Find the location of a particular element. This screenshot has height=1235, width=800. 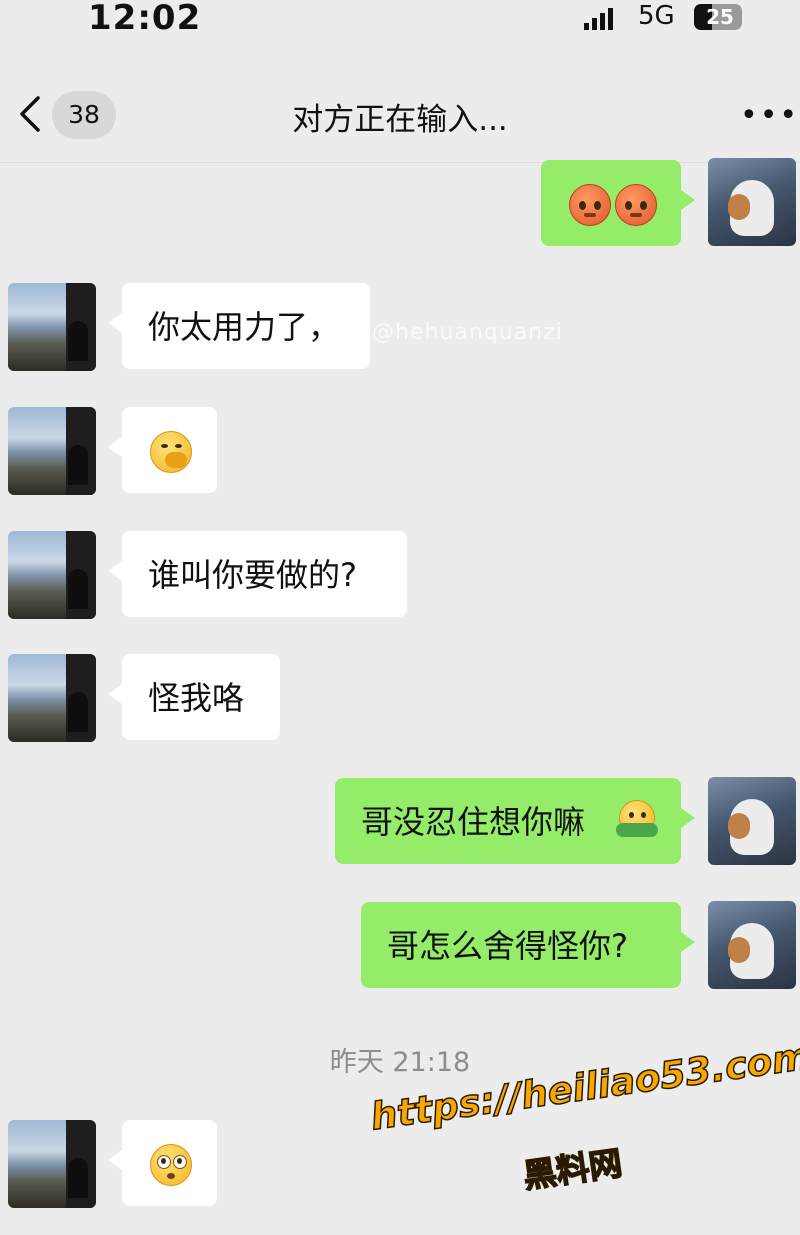

status-bar: 12:02 5G 25 is located at coordinates (400, 20).